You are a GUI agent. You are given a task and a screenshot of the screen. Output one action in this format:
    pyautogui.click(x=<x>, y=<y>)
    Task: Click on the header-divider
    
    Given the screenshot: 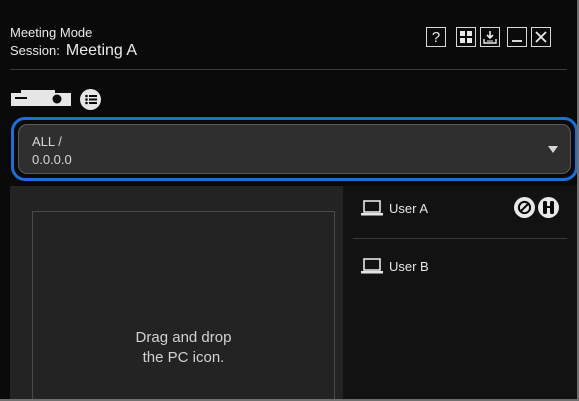 What is the action you would take?
    pyautogui.click(x=288, y=69)
    